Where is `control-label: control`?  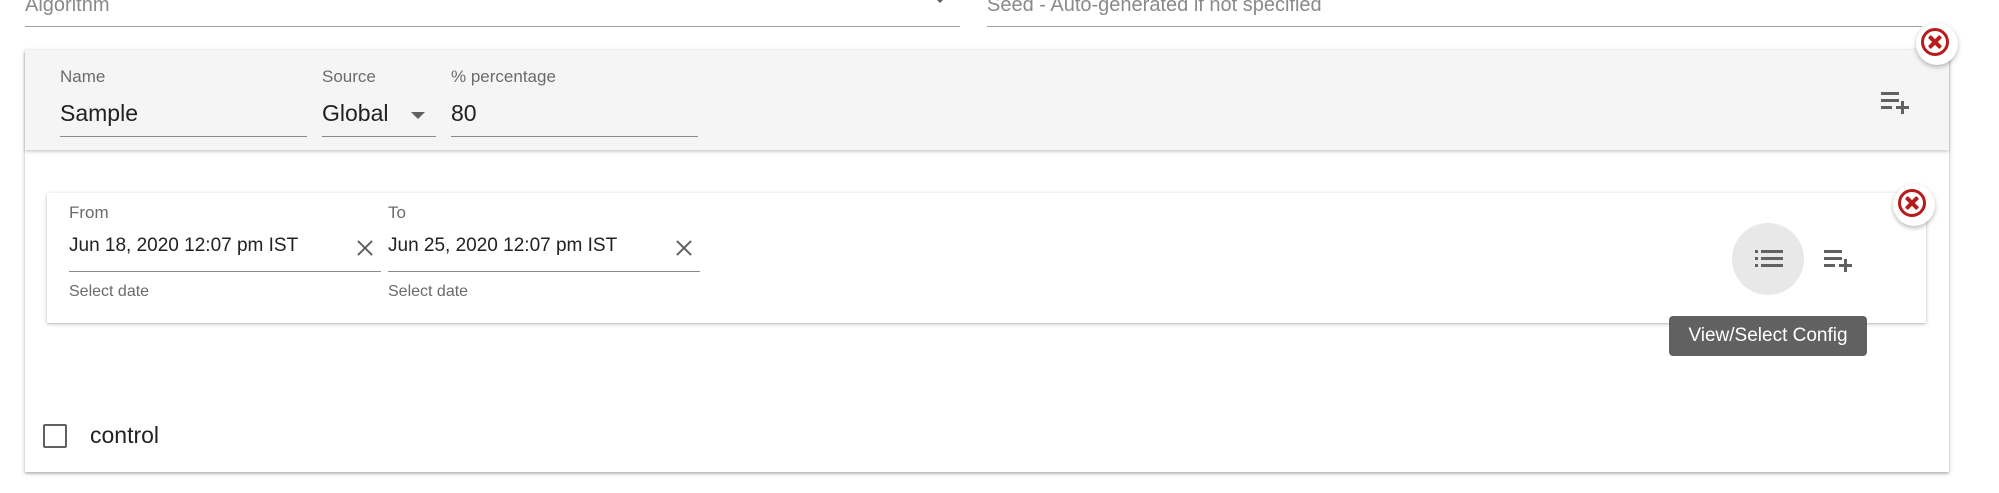 control-label: control is located at coordinates (125, 435).